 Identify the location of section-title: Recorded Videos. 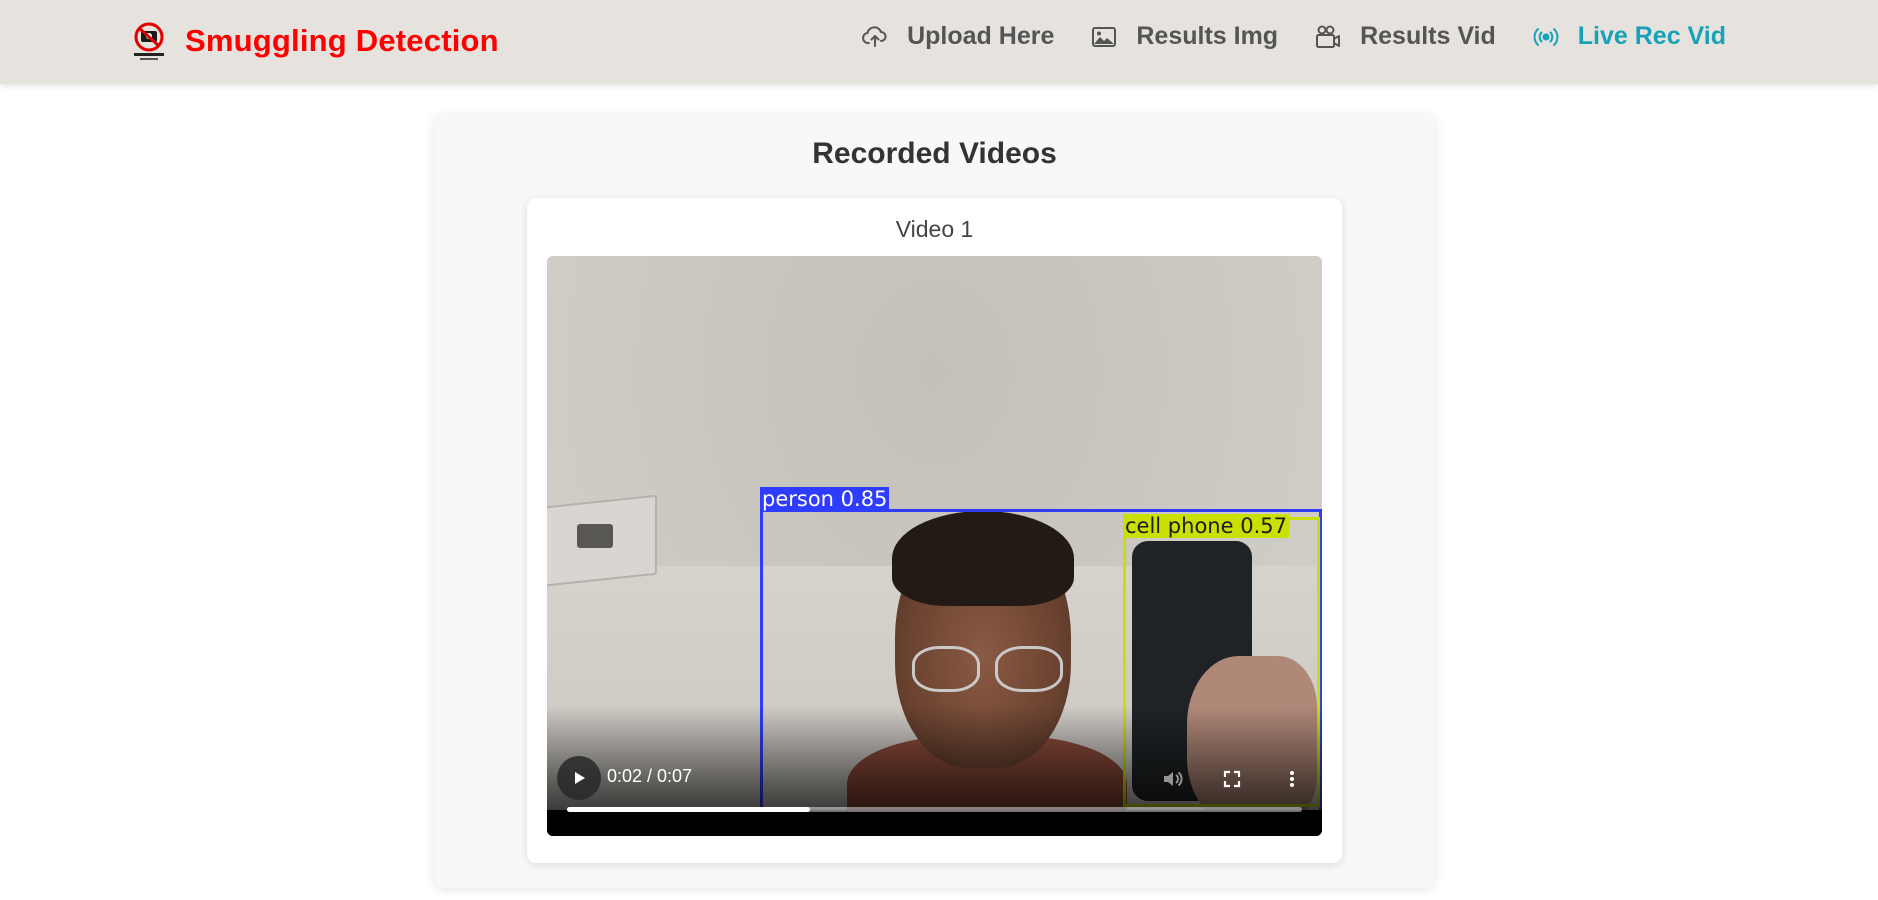
(934, 153).